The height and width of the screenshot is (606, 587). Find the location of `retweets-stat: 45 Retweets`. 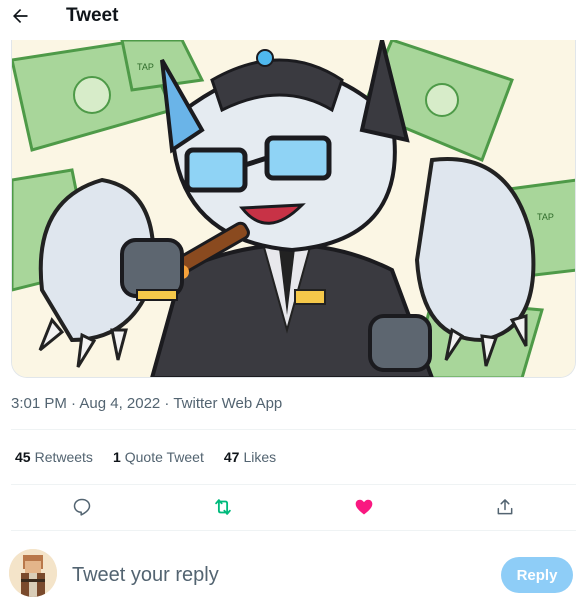

retweets-stat: 45 Retweets is located at coordinates (54, 457).